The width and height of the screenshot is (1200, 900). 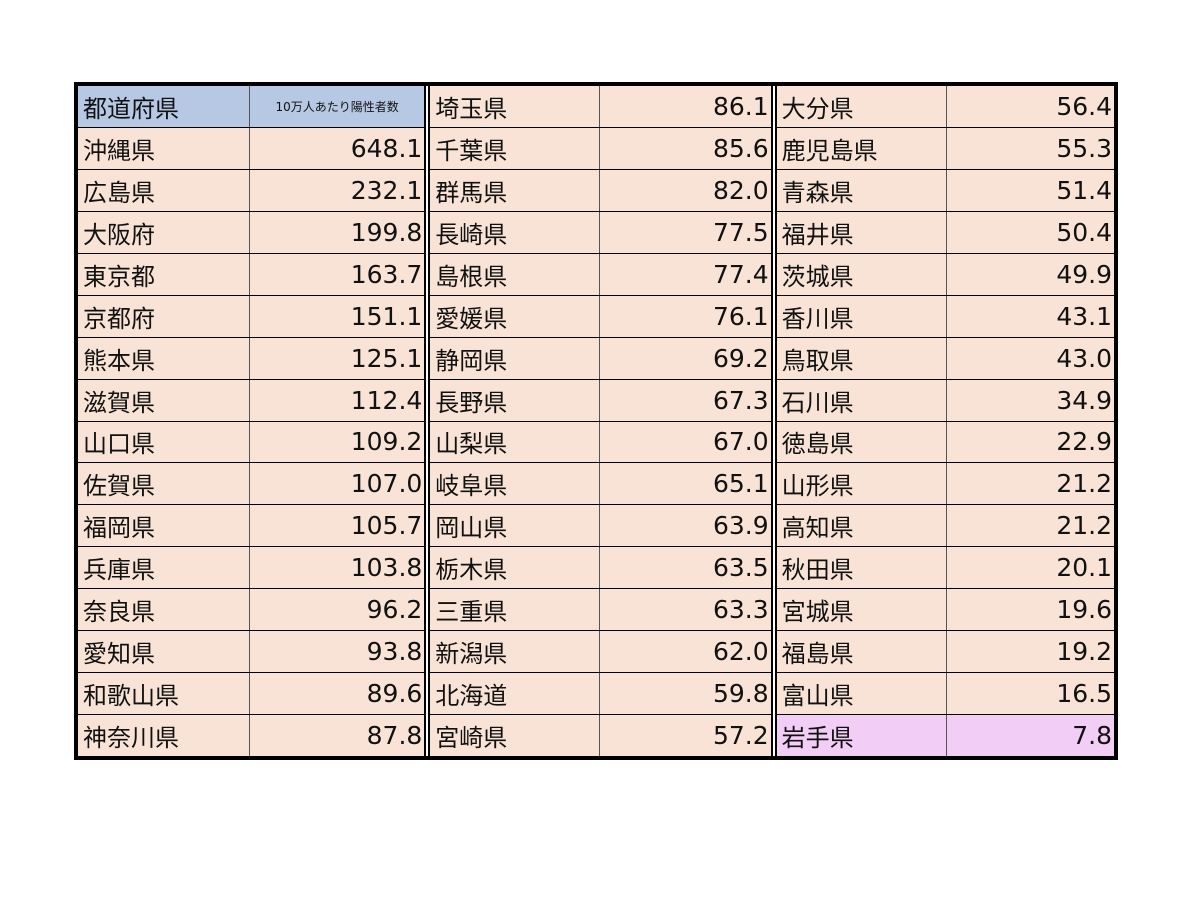 I want to click on prefecture-name-cell: 岩手県, so click(x=861, y=735).